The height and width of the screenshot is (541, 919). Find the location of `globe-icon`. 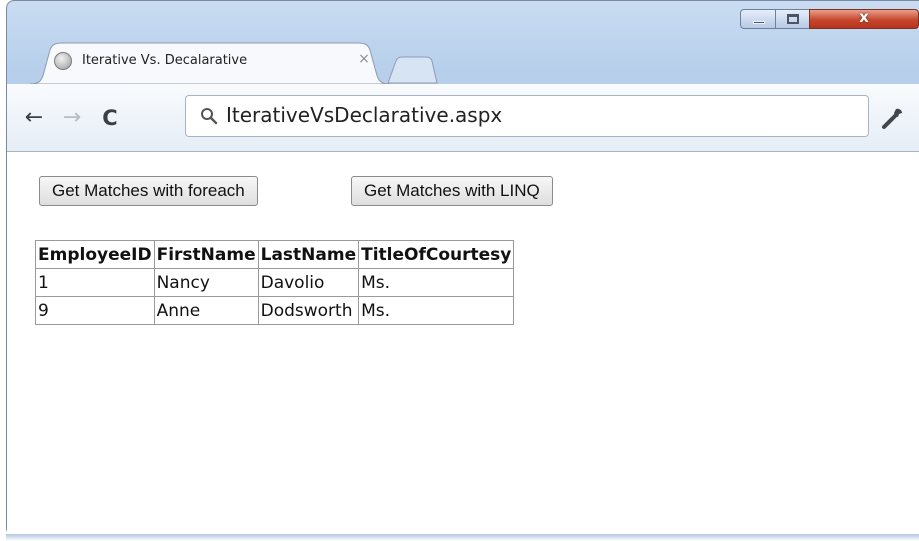

globe-icon is located at coordinates (63, 61).